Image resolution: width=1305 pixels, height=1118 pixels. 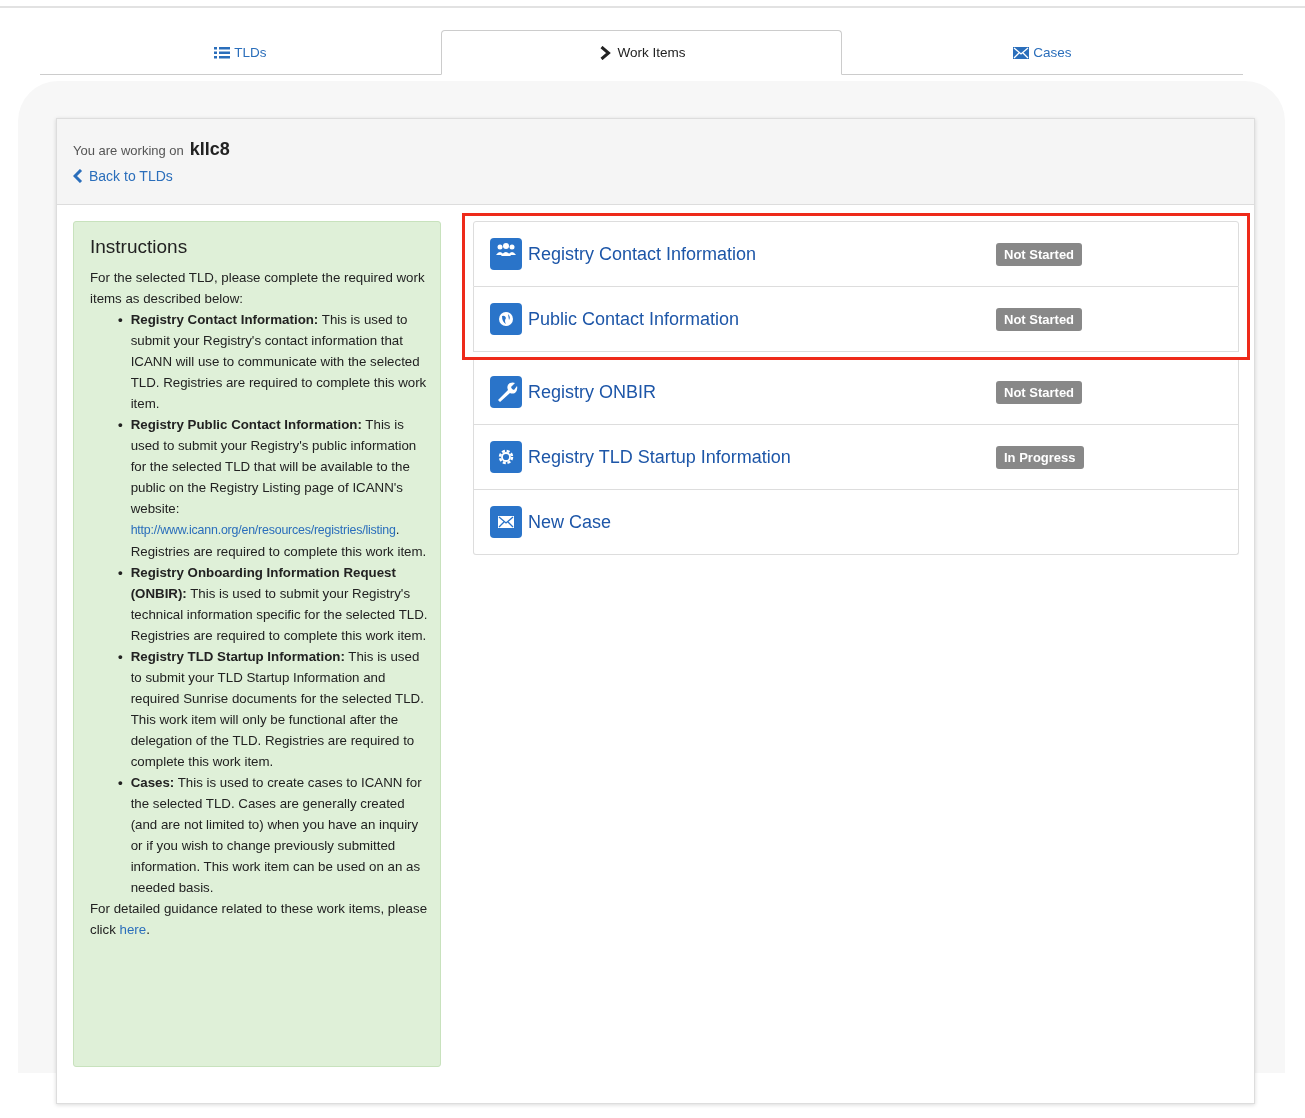 What do you see at coordinates (634, 318) in the screenshot?
I see `work-item-link: Public Contact Information` at bounding box center [634, 318].